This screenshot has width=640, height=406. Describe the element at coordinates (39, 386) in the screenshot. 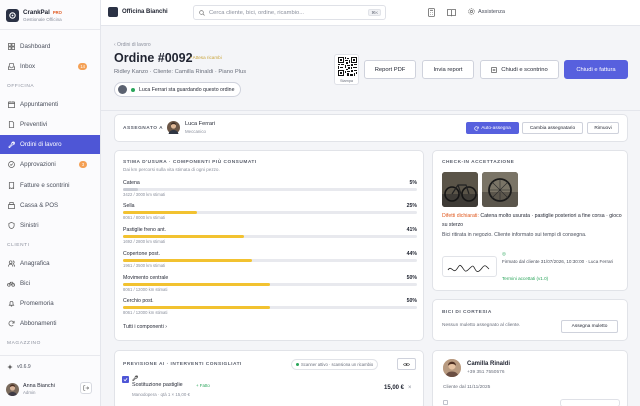

I see `user-name: Anna Bianchi` at that location.